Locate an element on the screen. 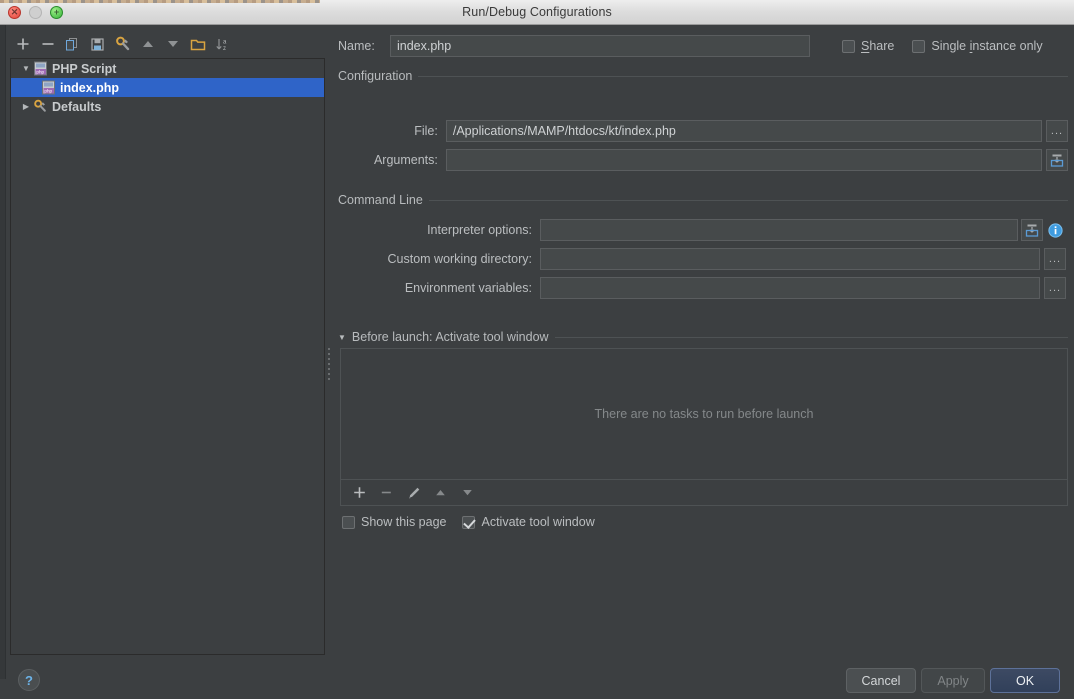 The width and height of the screenshot is (1074, 699). name-label: Name: is located at coordinates (356, 46).